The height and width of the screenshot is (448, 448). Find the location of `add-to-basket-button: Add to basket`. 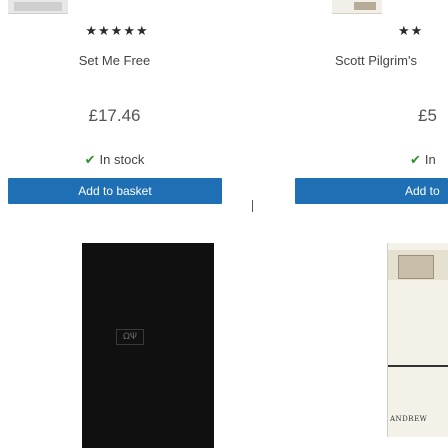

add-to-basket-button: Add to basket is located at coordinates (115, 191).